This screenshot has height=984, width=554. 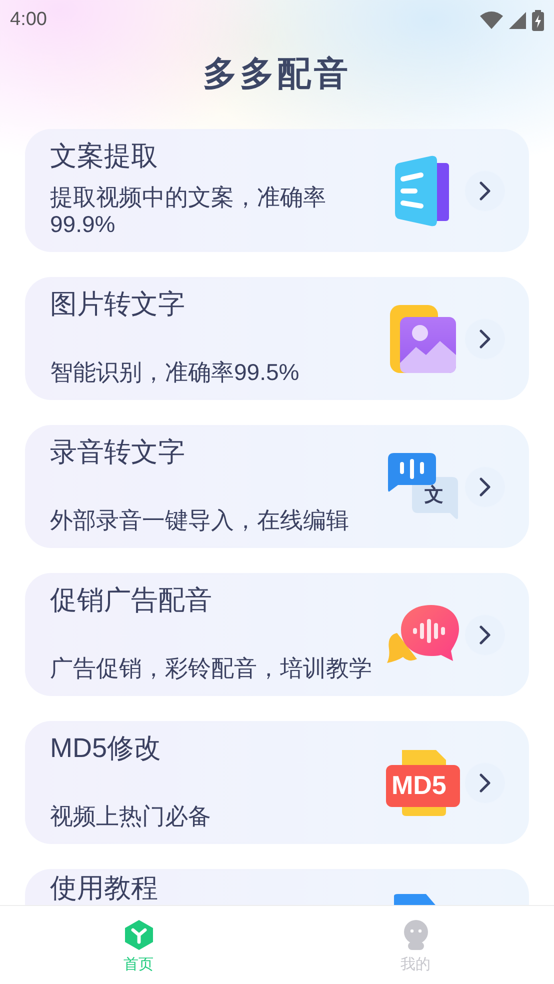 What do you see at coordinates (131, 816) in the screenshot?
I see `card-subtitle: 视频上热门必备` at bounding box center [131, 816].